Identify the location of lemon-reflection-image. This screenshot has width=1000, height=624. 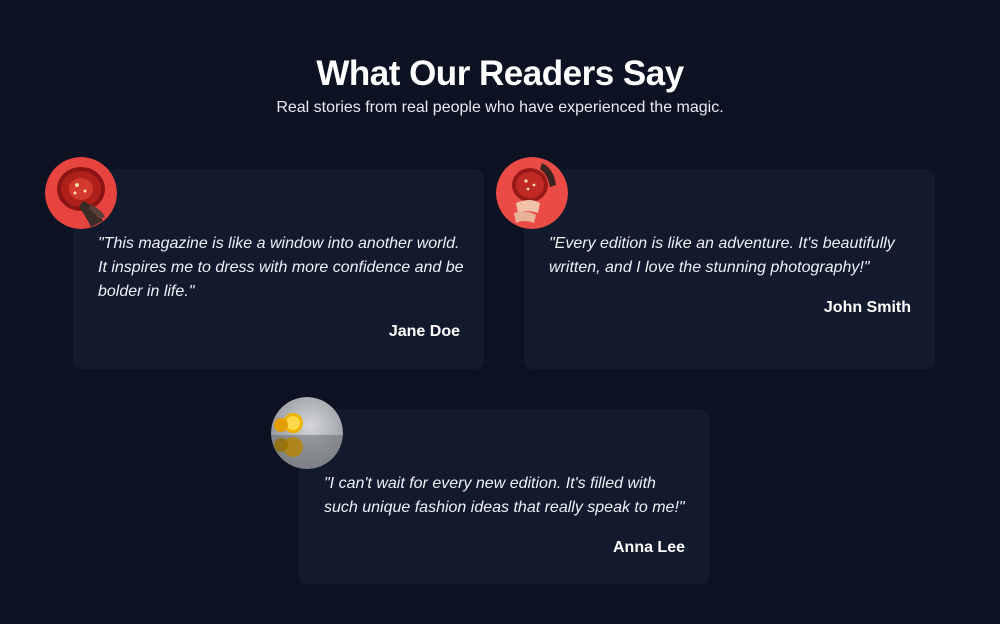
(307, 433).